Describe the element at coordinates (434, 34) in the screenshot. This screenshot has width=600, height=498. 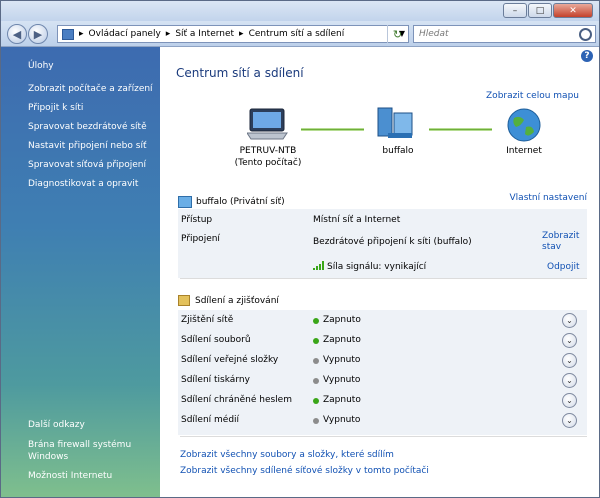
I see `search-placeholder: Hledat` at that location.